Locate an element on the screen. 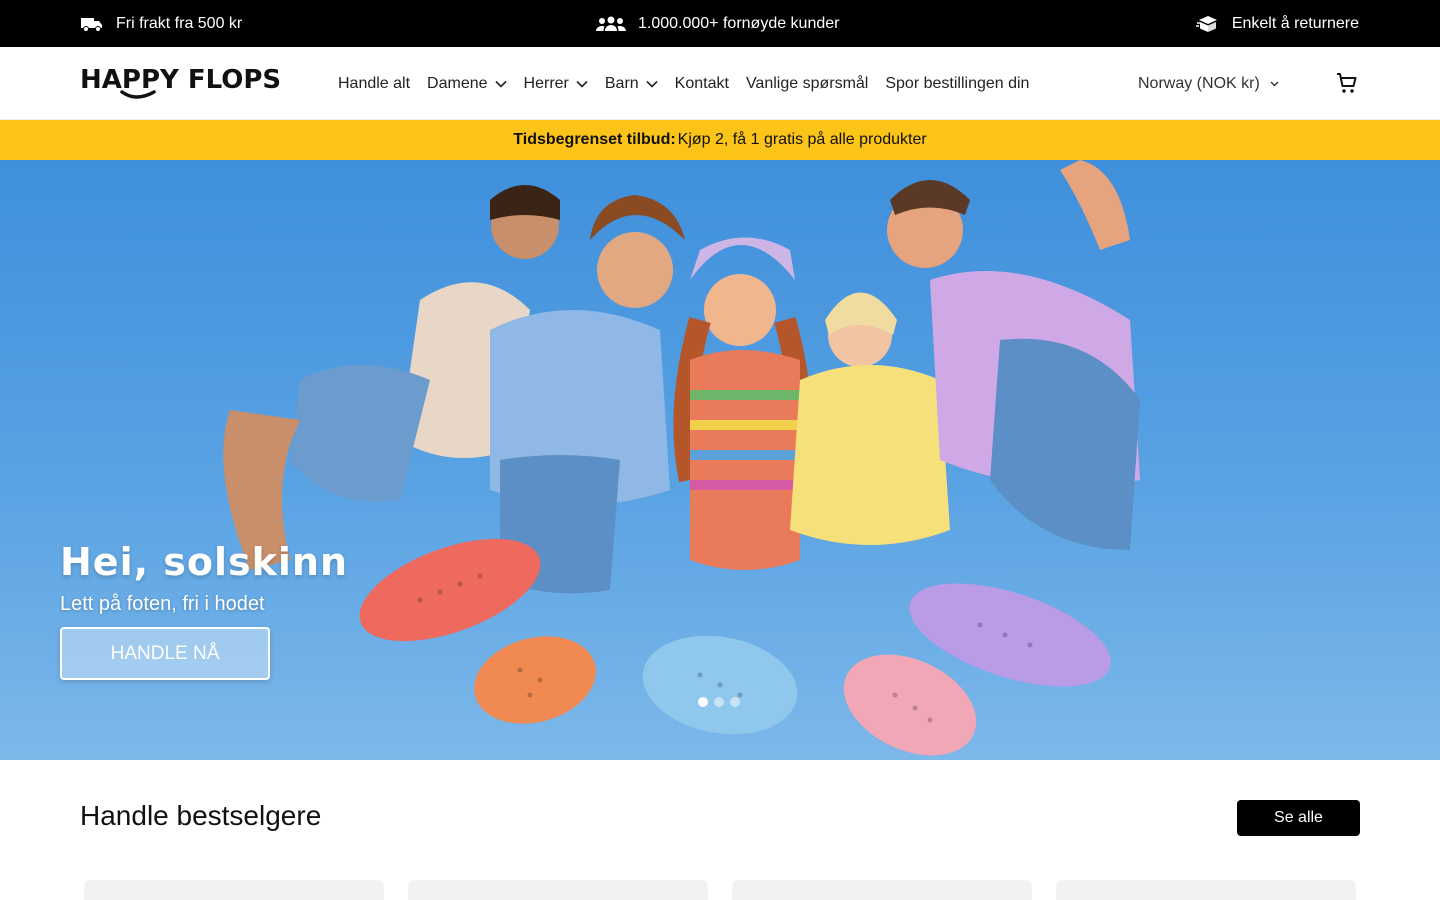 This screenshot has height=900, width=1440. returns-text: Enkelt å returnere is located at coordinates (1295, 23).